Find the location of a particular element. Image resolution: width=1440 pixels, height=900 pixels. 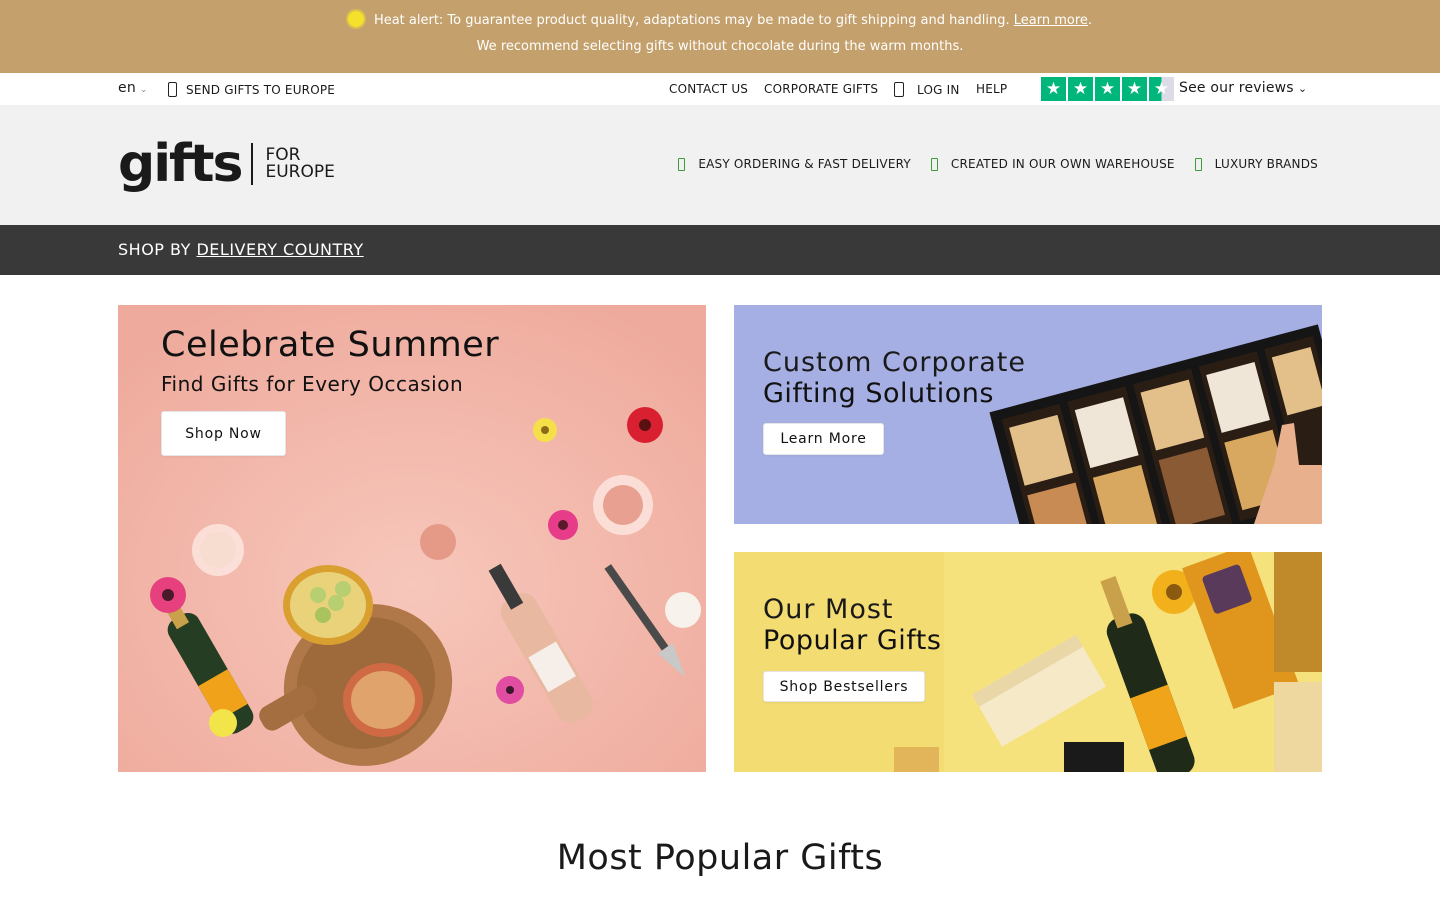

half-star-icon: ★ is located at coordinates (1161, 89).